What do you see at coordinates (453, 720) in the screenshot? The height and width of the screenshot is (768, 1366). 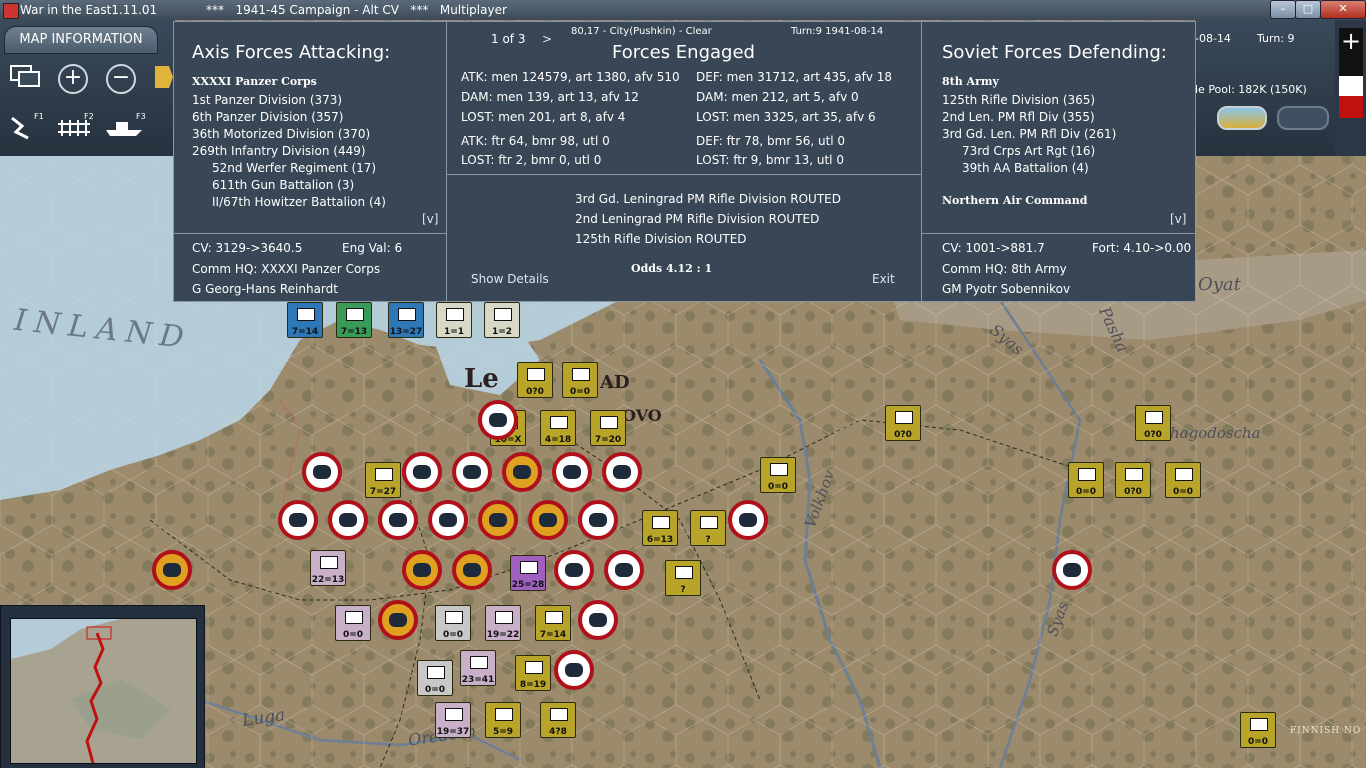 I see `unit-counter: 19=37` at bounding box center [453, 720].